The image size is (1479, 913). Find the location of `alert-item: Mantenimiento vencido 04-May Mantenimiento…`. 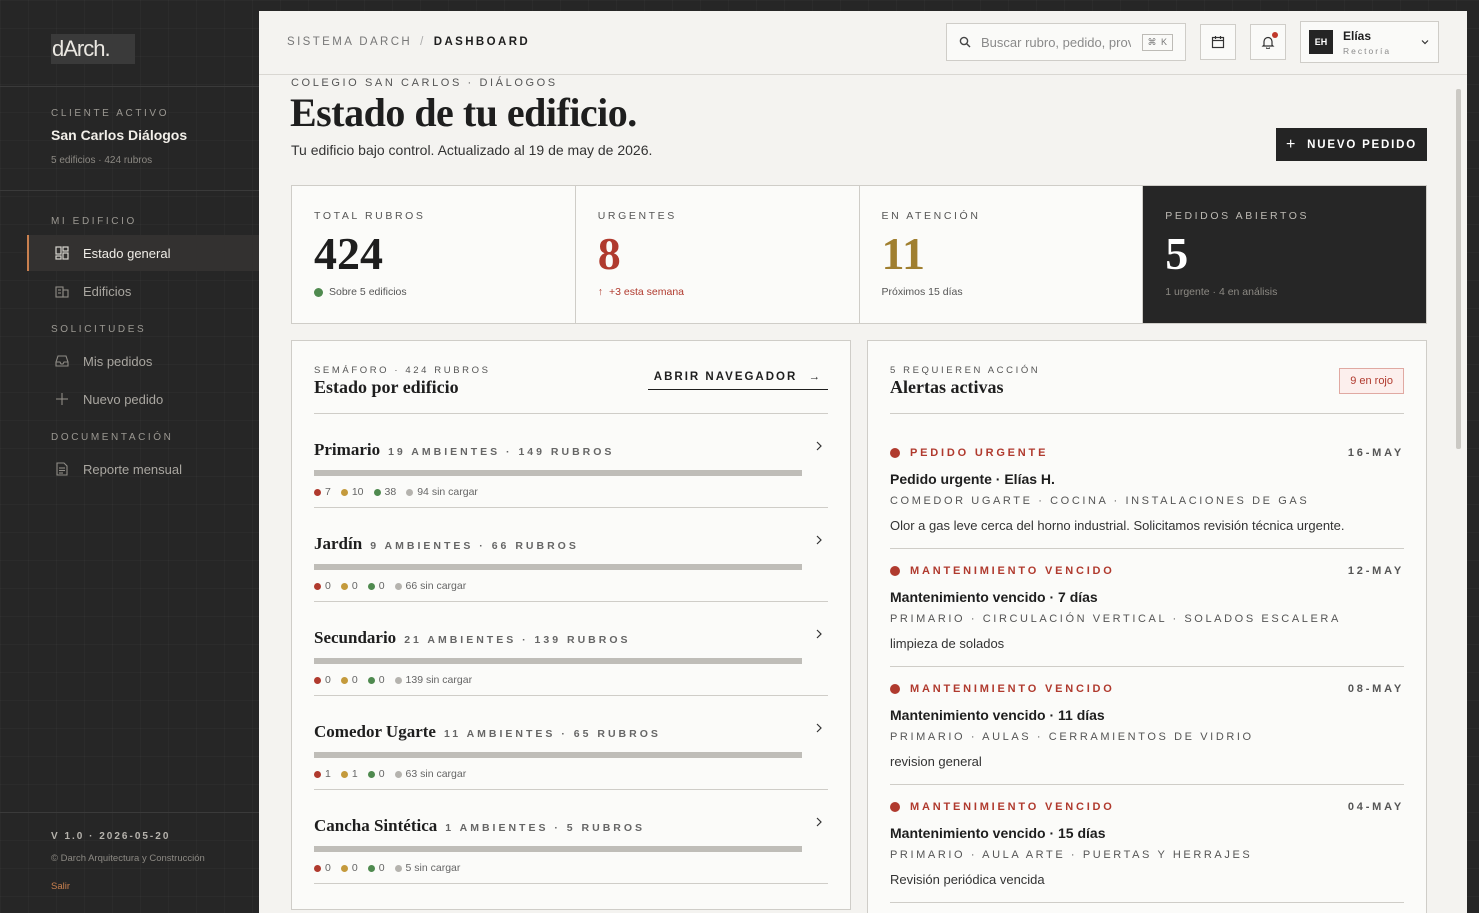

alert-item: Mantenimiento vencido 04-May Mantenimiento… is located at coordinates (1147, 844).